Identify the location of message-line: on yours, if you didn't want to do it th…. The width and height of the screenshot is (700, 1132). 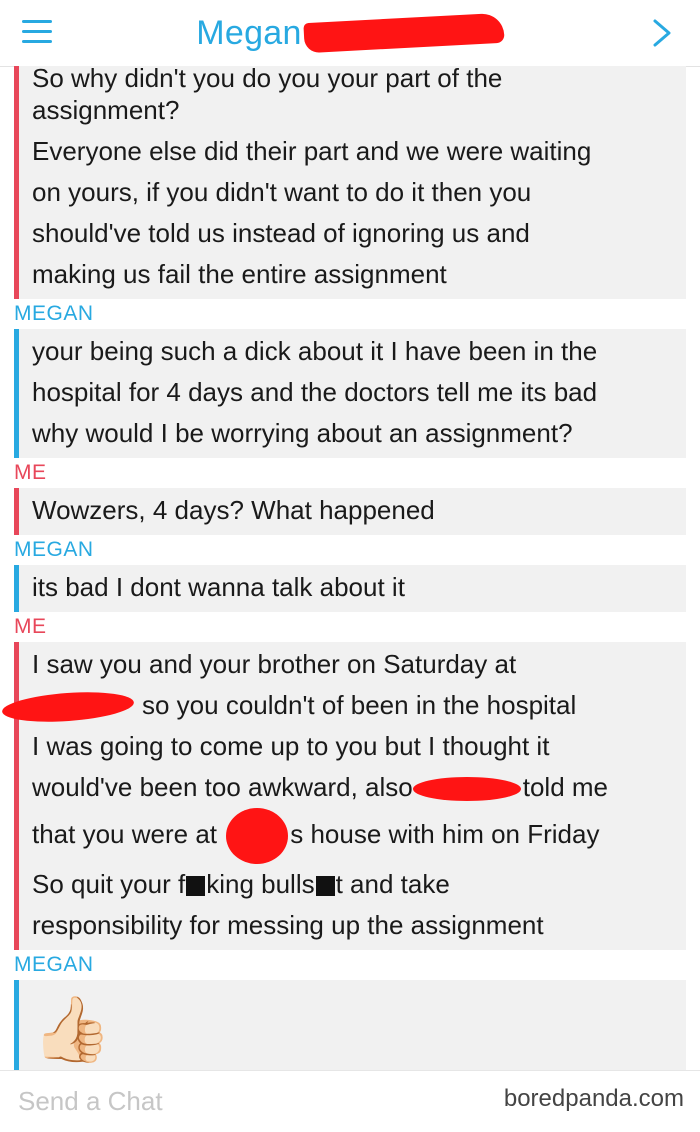
(282, 192).